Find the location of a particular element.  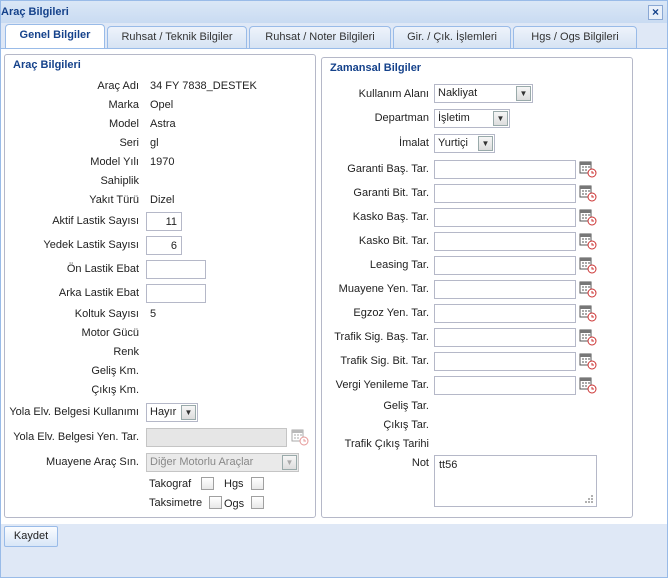

koltuk-label: Koltuk Sayısı is located at coordinates (106, 314).